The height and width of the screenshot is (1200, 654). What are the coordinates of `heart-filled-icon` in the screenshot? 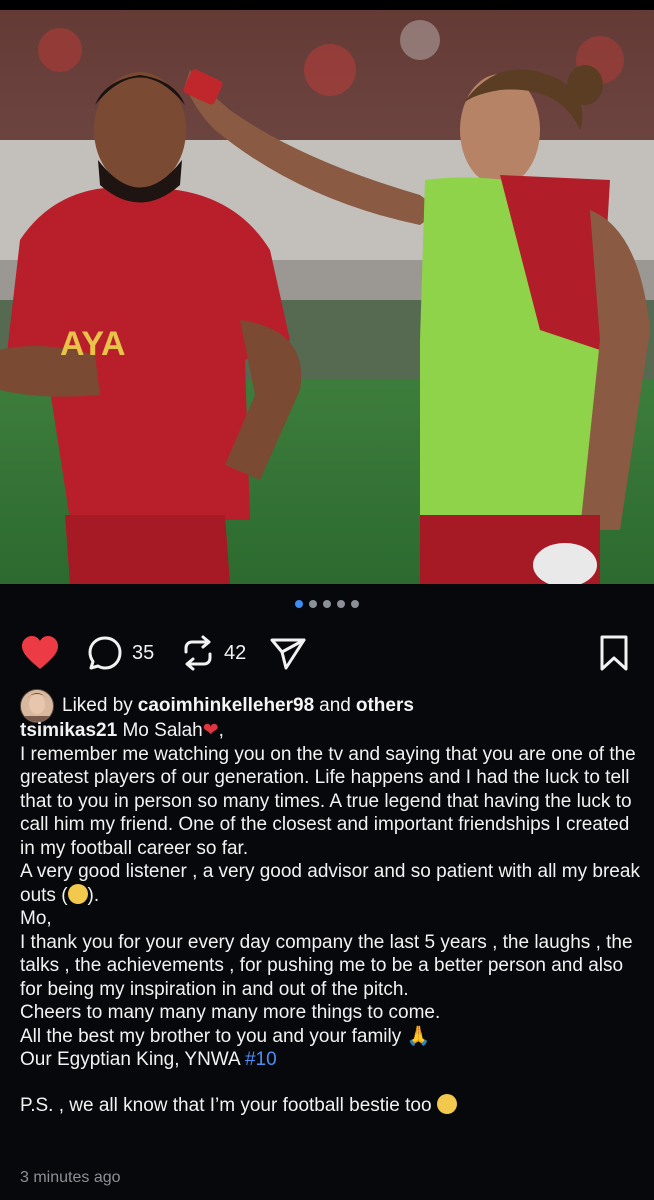 It's located at (40, 652).